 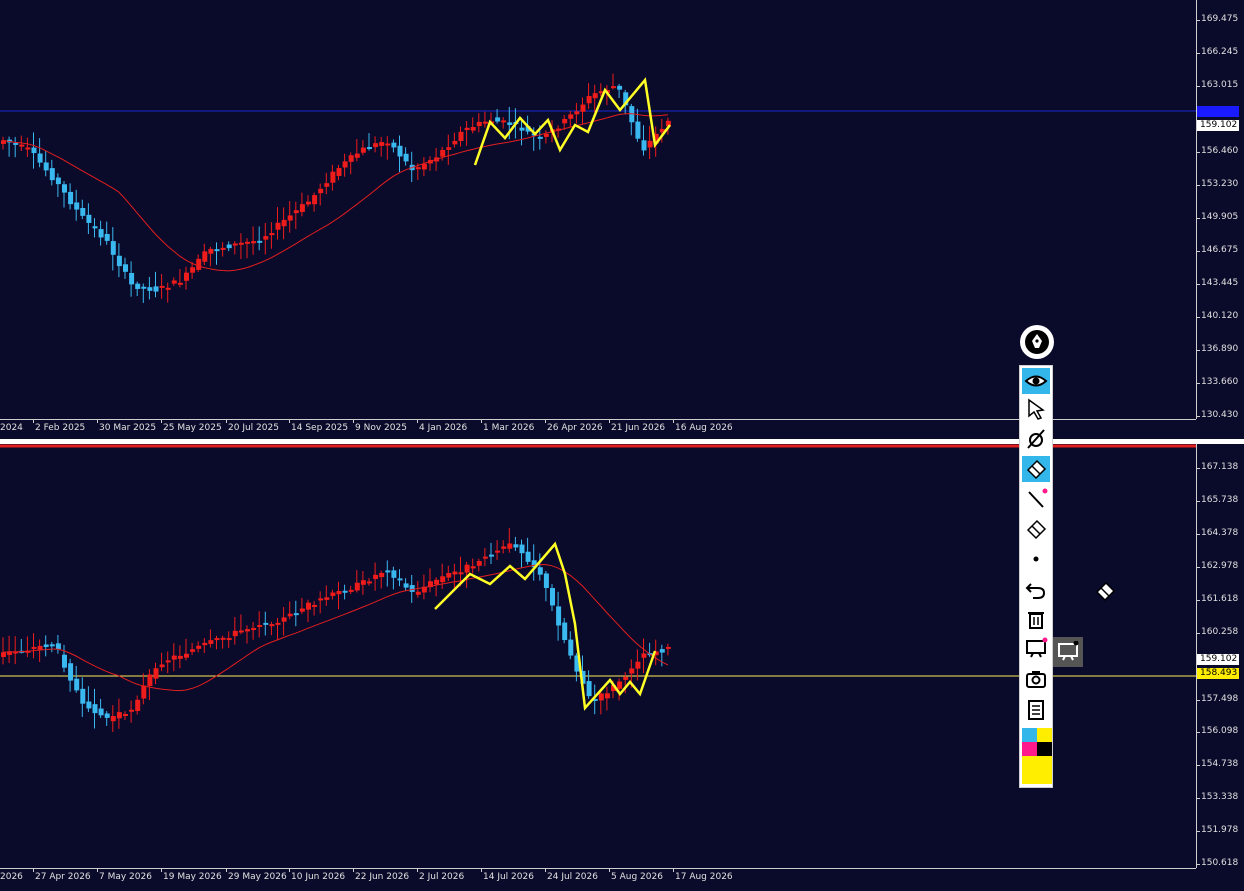 I want to click on drawing-toolbar, so click(x=1036, y=576).